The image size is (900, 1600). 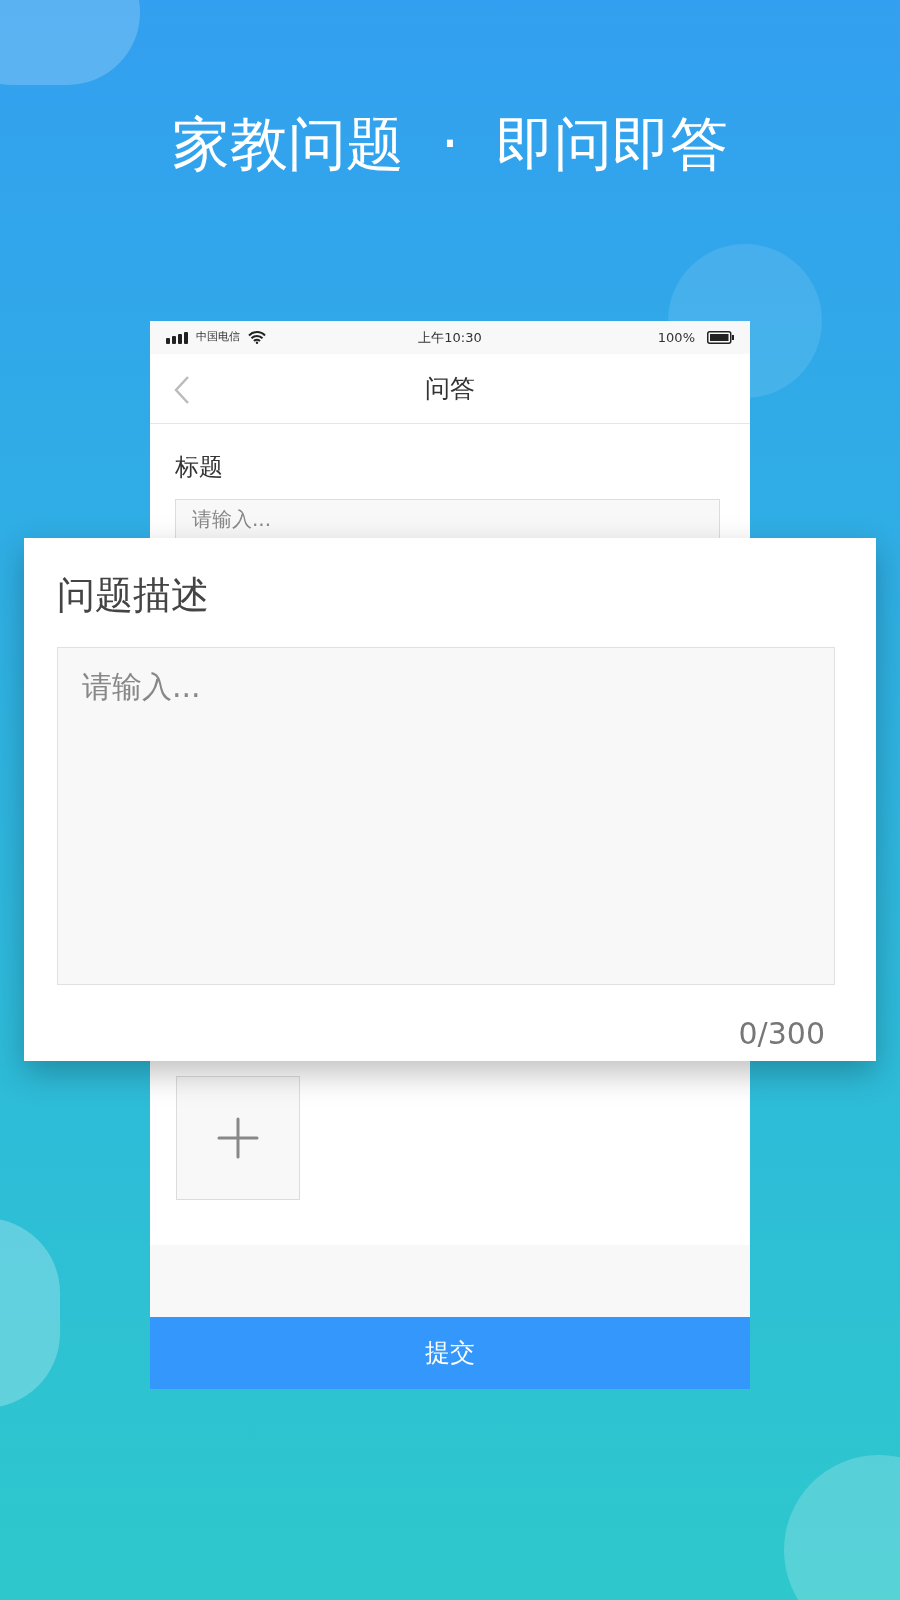 What do you see at coordinates (218, 337) in the screenshot?
I see `carrier-name: 中国电信` at bounding box center [218, 337].